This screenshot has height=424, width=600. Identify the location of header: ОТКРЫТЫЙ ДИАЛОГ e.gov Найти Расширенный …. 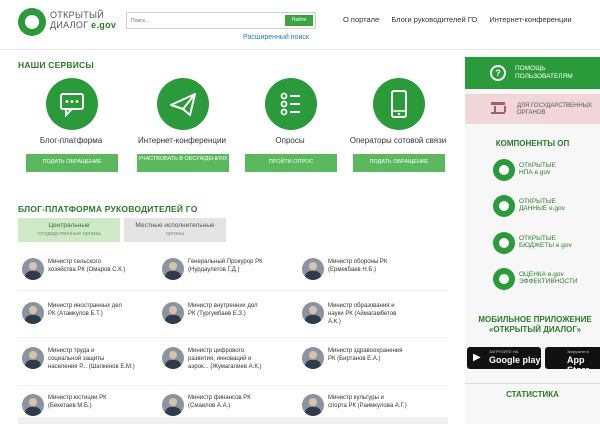
(300, 25).